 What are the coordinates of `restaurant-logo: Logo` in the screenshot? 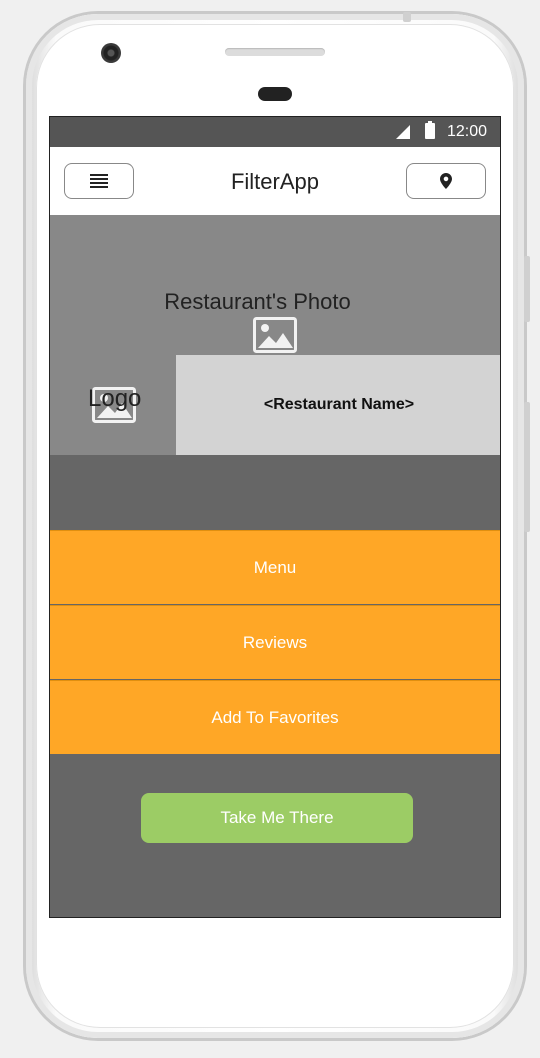 It's located at (113, 405).